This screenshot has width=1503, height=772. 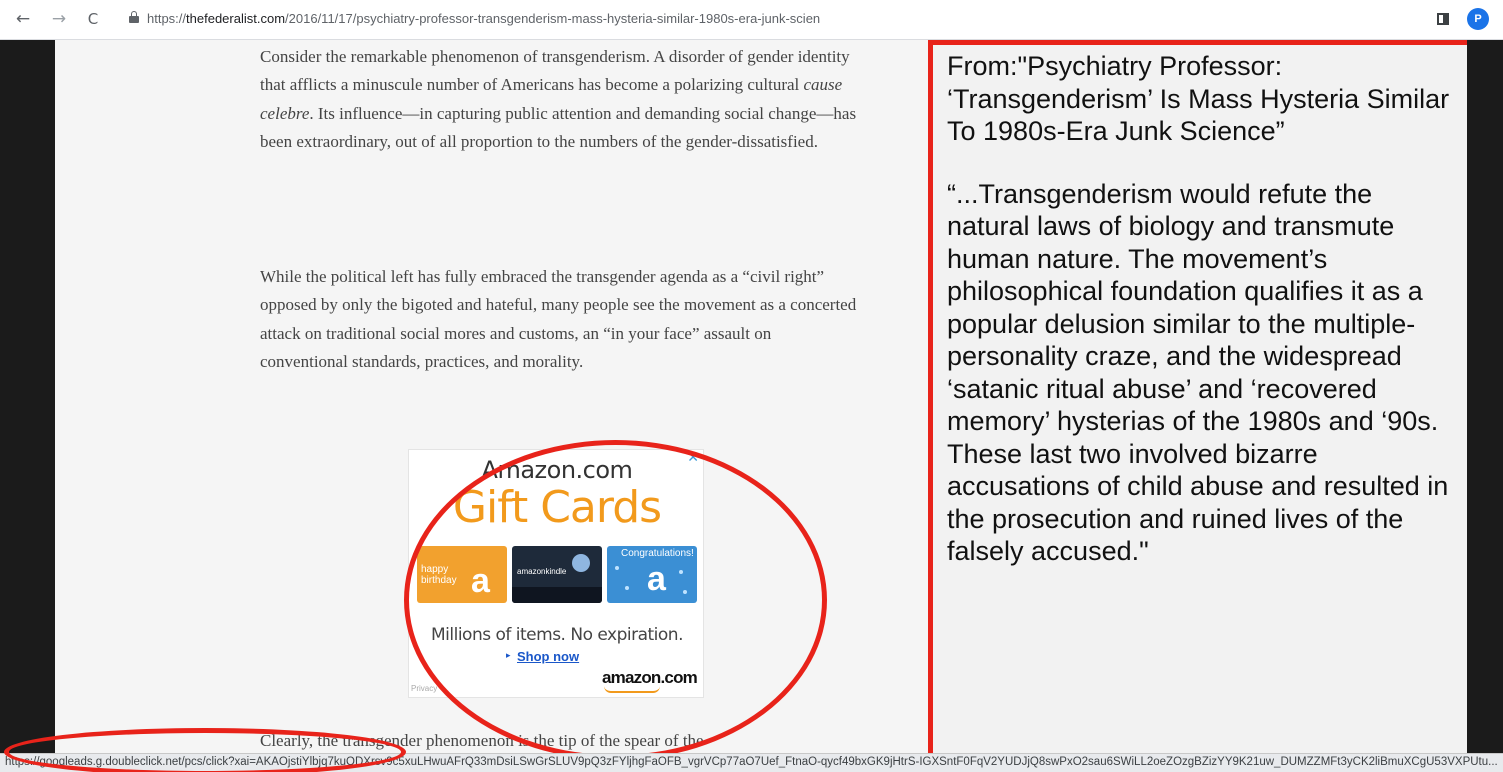 I want to click on page-gutter-right, so click(x=1485, y=396).